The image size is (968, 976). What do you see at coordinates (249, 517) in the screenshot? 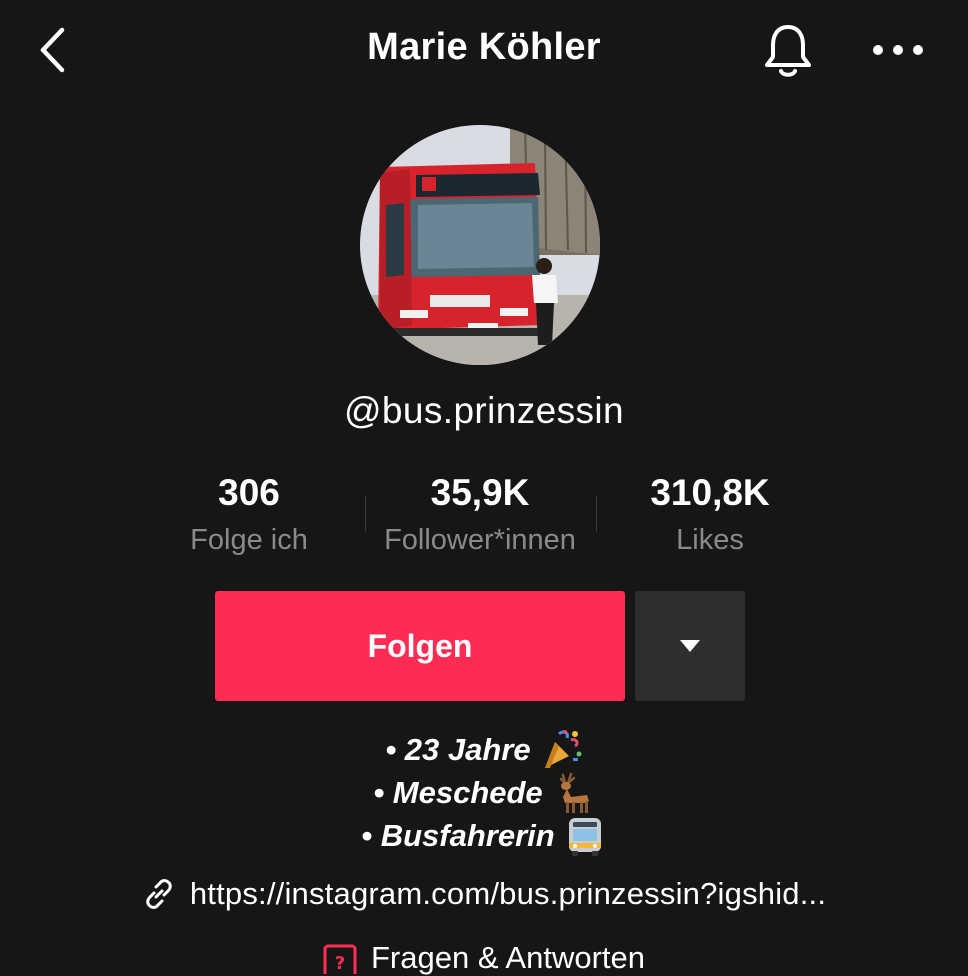
I see `stat-following: 306 Folge ich` at bounding box center [249, 517].